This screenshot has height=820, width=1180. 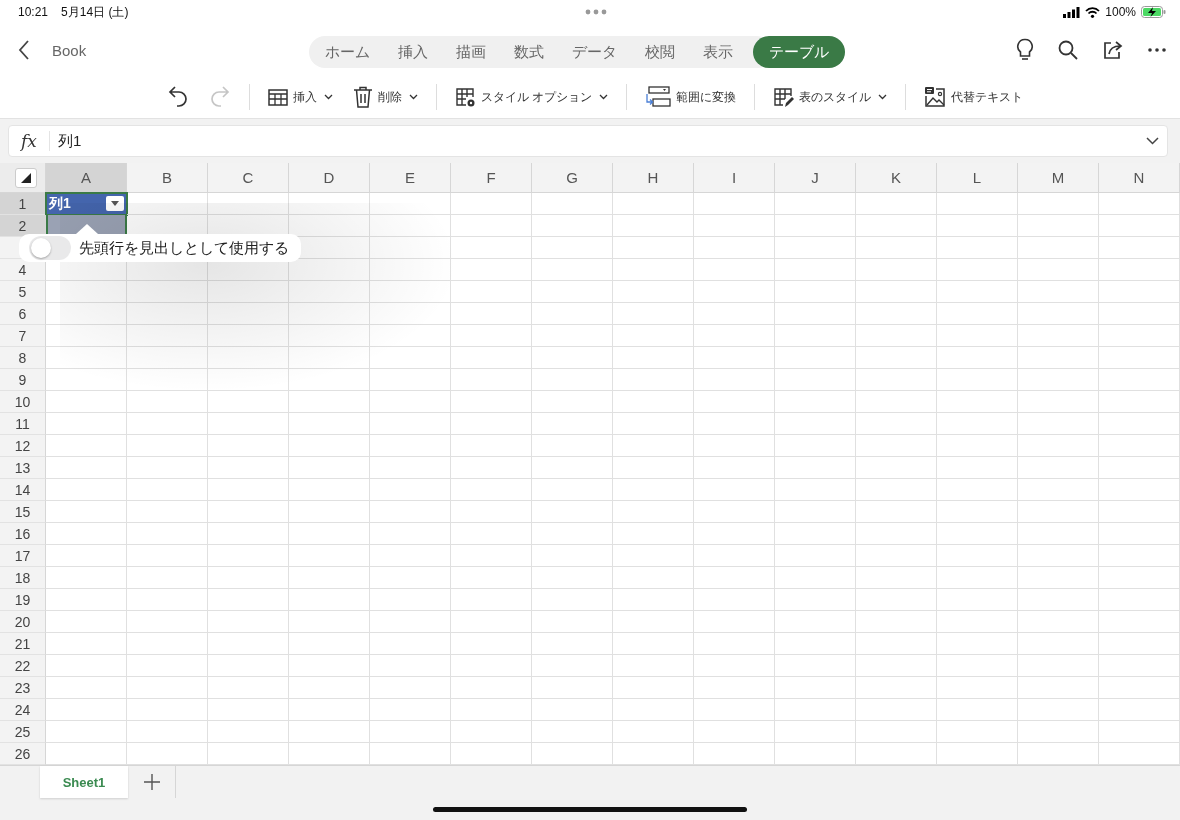 I want to click on row-header: 22, so click(x=23, y=666).